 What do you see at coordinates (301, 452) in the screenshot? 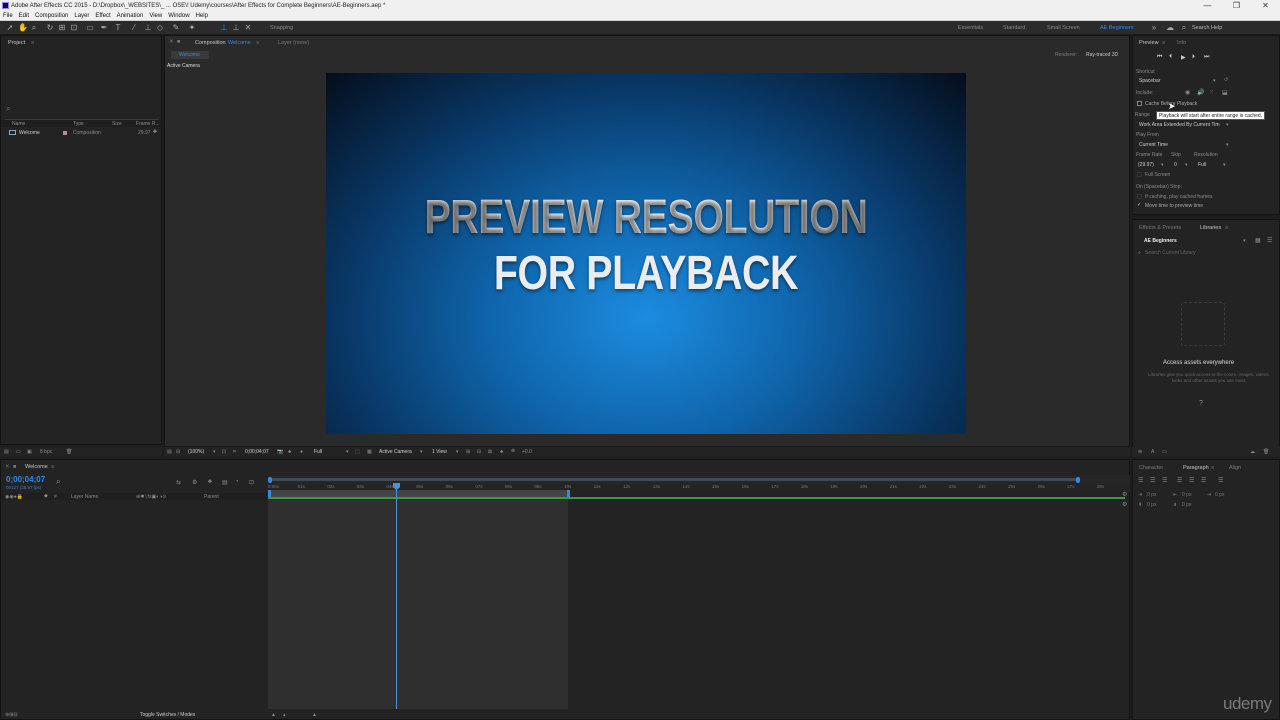
I see `color-channel-icon: ●` at bounding box center [301, 452].